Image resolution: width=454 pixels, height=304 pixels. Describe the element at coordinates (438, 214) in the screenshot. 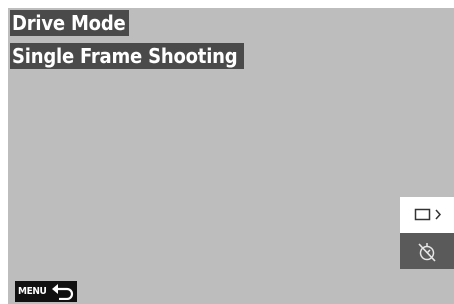

I see `chevron-right-icon` at that location.